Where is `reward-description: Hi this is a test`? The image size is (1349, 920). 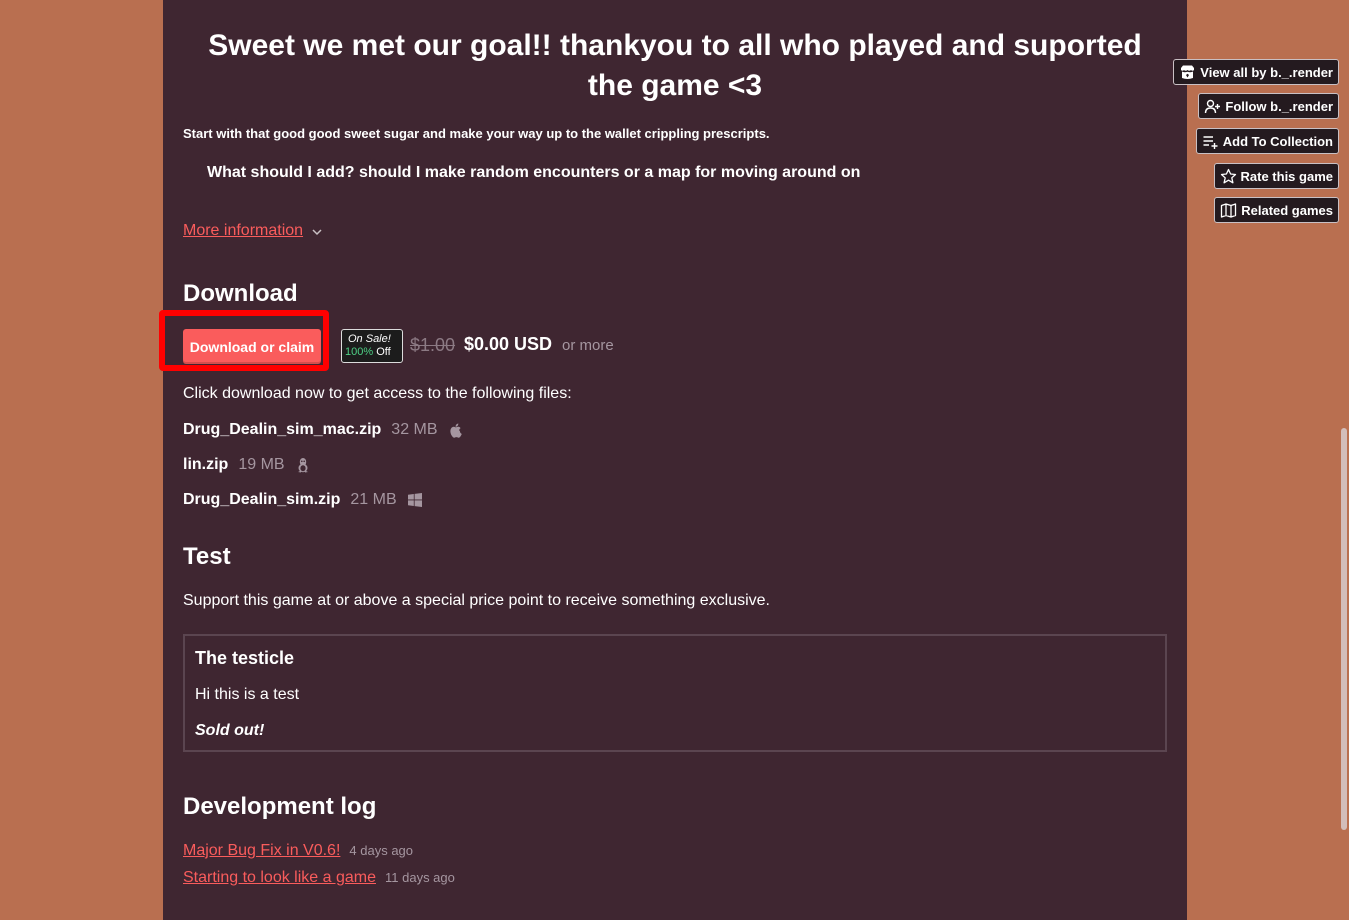
reward-description: Hi this is a test is located at coordinates (247, 694).